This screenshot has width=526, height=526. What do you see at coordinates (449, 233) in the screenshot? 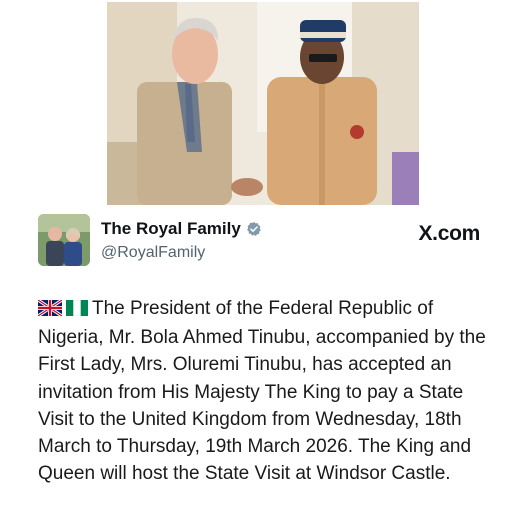
I see `source-label: X.com` at bounding box center [449, 233].